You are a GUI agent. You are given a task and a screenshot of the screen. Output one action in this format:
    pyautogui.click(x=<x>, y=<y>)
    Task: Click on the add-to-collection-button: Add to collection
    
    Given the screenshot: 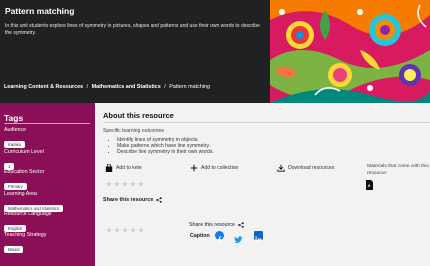 What is the action you would take?
    pyautogui.click(x=214, y=168)
    